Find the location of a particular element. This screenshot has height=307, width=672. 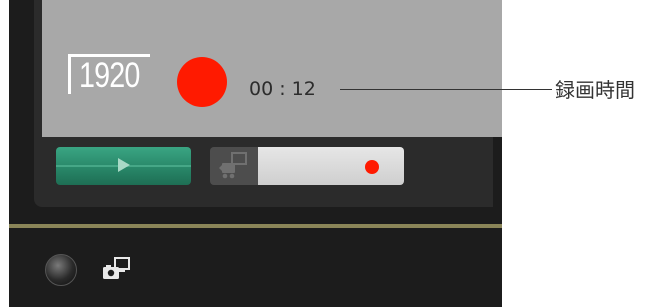

callout-line is located at coordinates (446, 89).